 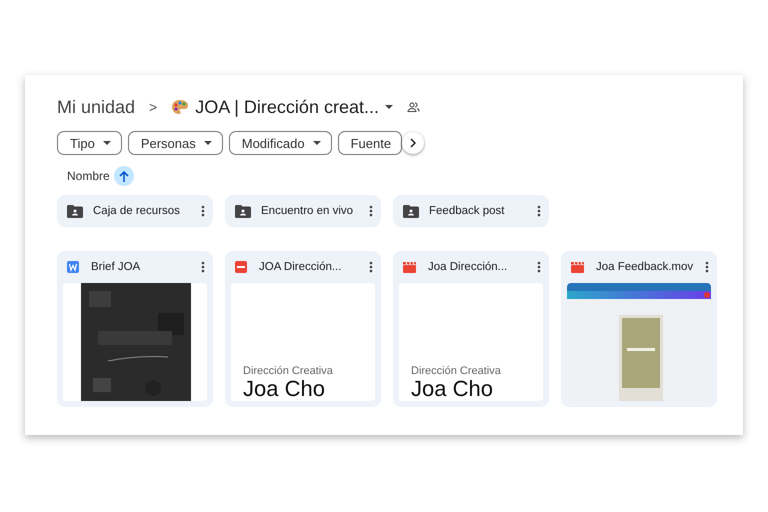 I want to click on filter-chip: Personas, so click(x=175, y=143).